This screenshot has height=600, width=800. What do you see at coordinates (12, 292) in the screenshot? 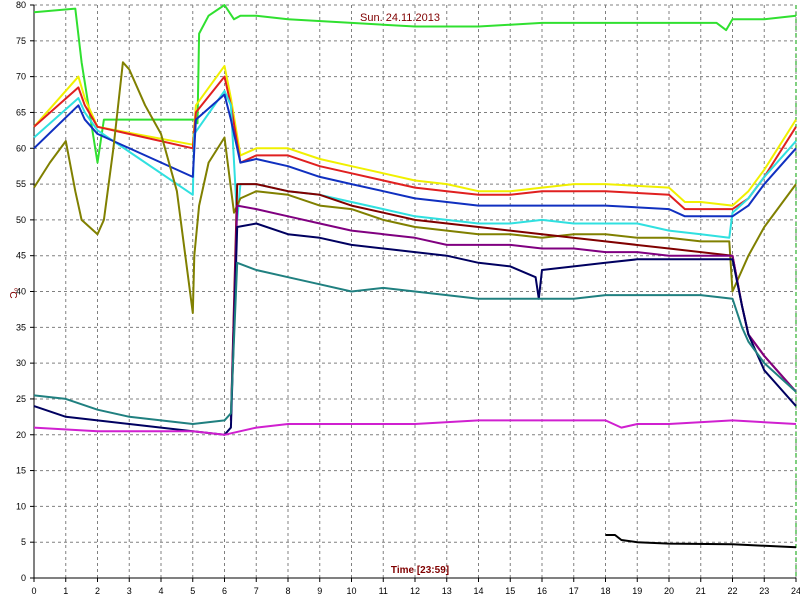
I see `y-axis-label: °C` at bounding box center [12, 292].